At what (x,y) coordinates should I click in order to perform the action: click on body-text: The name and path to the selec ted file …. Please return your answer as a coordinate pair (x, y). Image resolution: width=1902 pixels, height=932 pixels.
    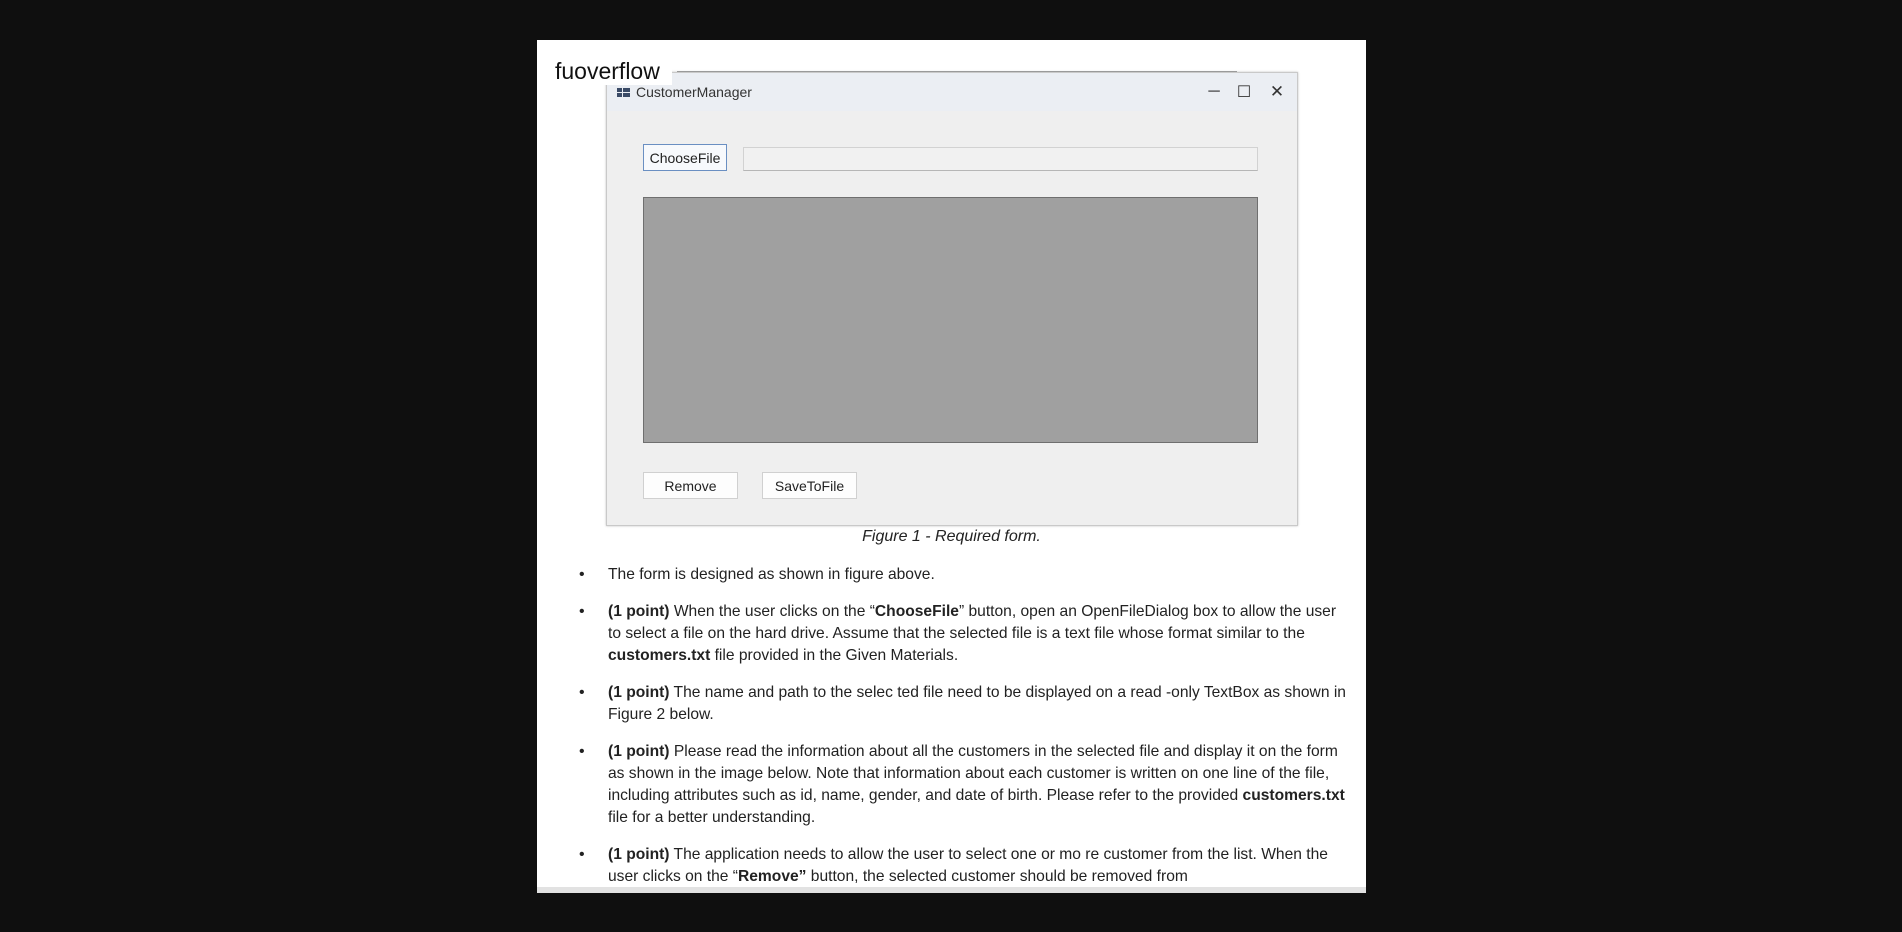
    Looking at the image, I should click on (977, 703).